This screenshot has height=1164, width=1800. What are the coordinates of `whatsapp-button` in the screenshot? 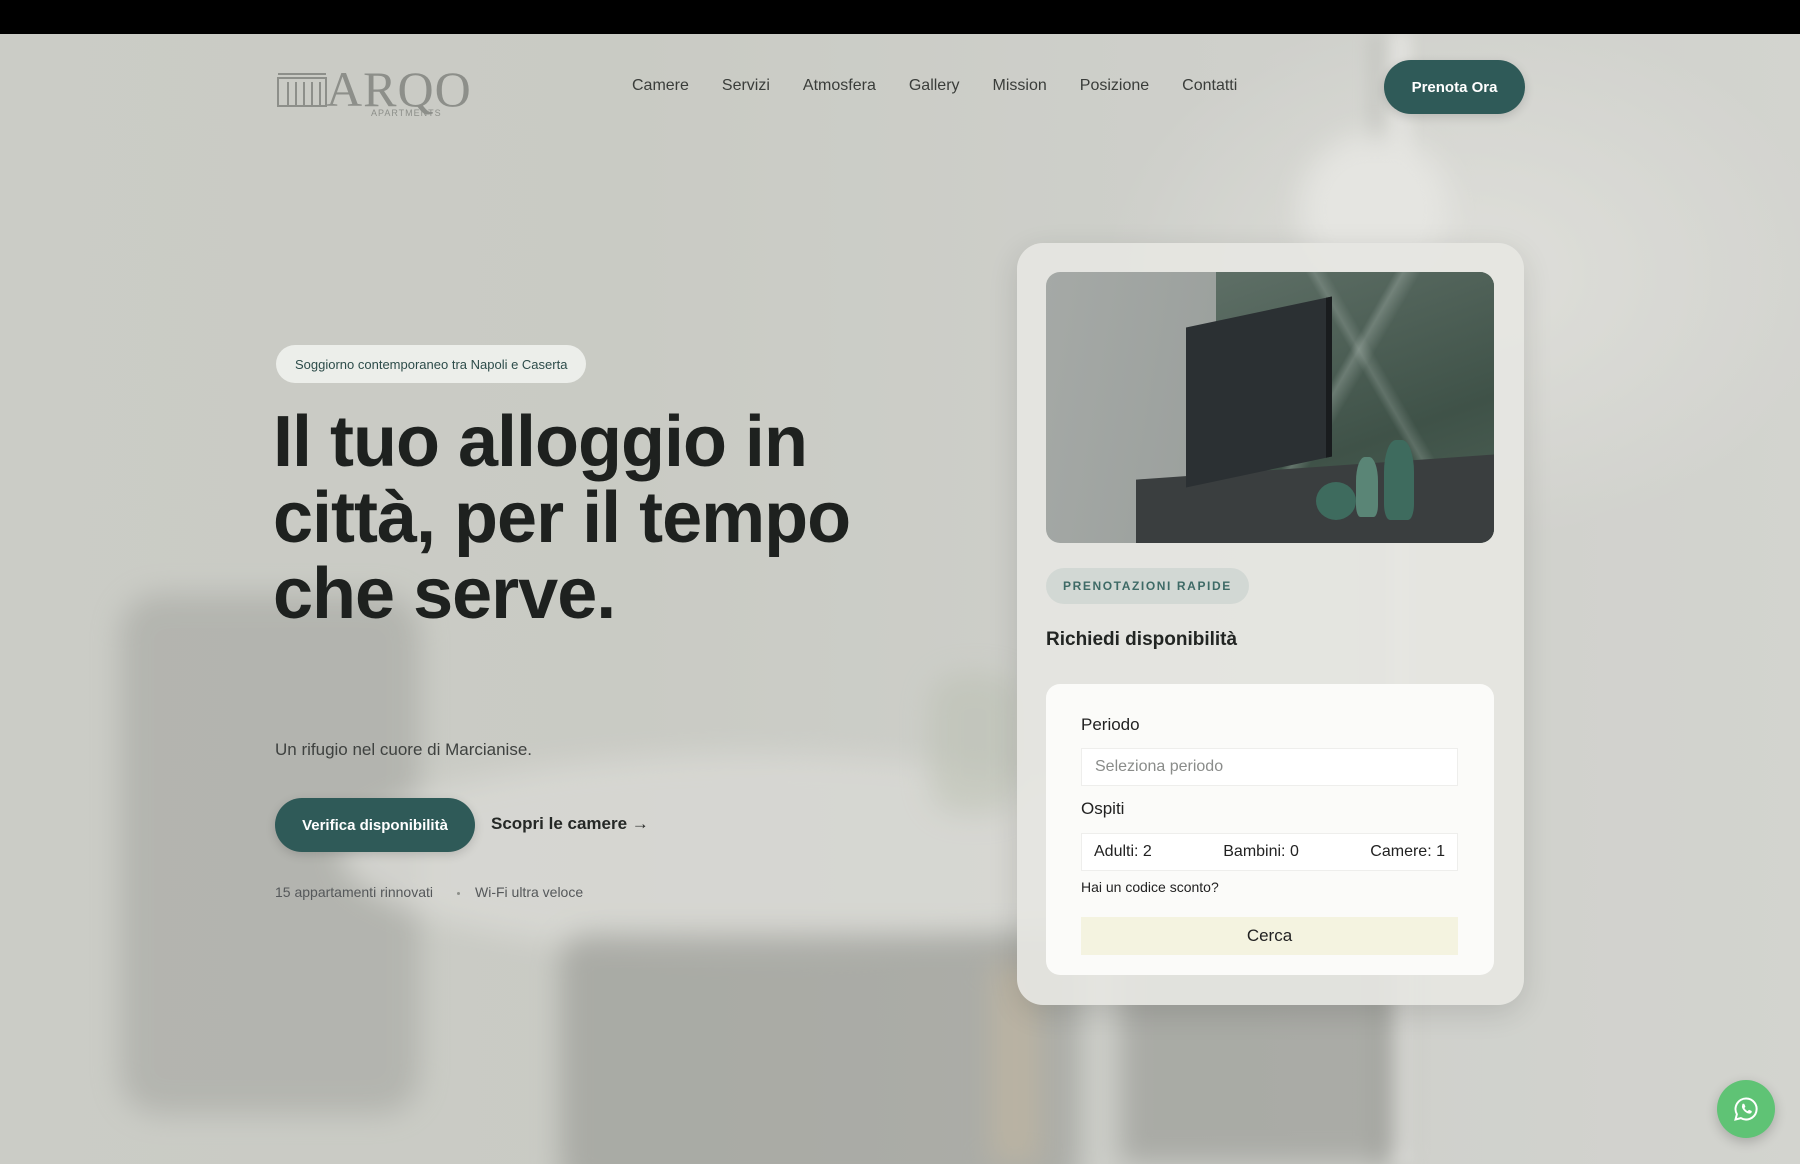 It's located at (1746, 1109).